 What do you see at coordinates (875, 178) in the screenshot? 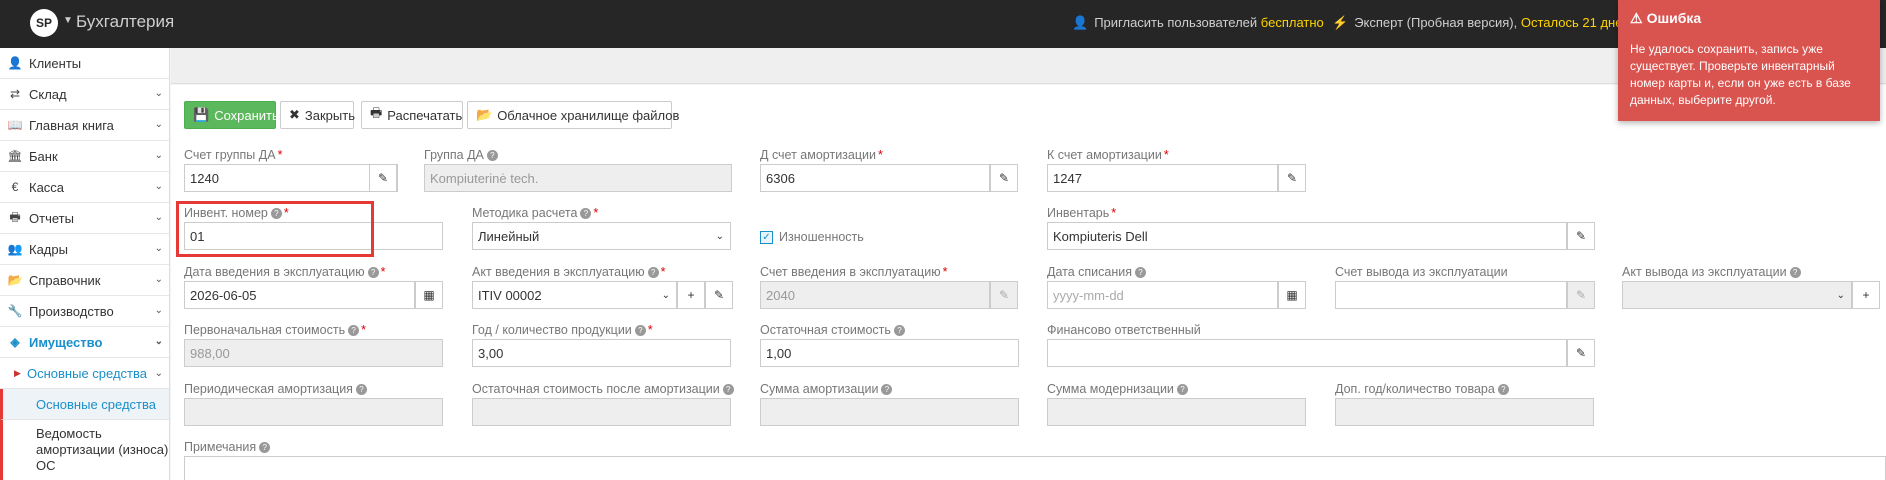
I see `debit-account-input: 6306` at bounding box center [875, 178].